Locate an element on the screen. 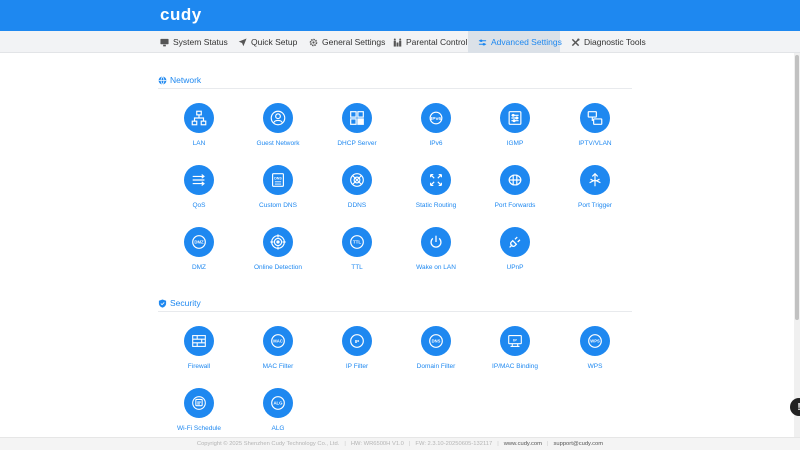 This screenshot has height=450, width=800. cudy-logo: cudy is located at coordinates (181, 15).